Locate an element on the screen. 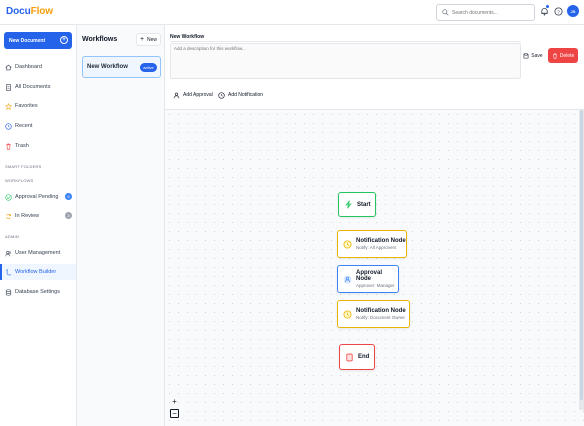 The width and height of the screenshot is (584, 426). sidebar-item-workflow-builder: Workflow Builder is located at coordinates (38, 272).